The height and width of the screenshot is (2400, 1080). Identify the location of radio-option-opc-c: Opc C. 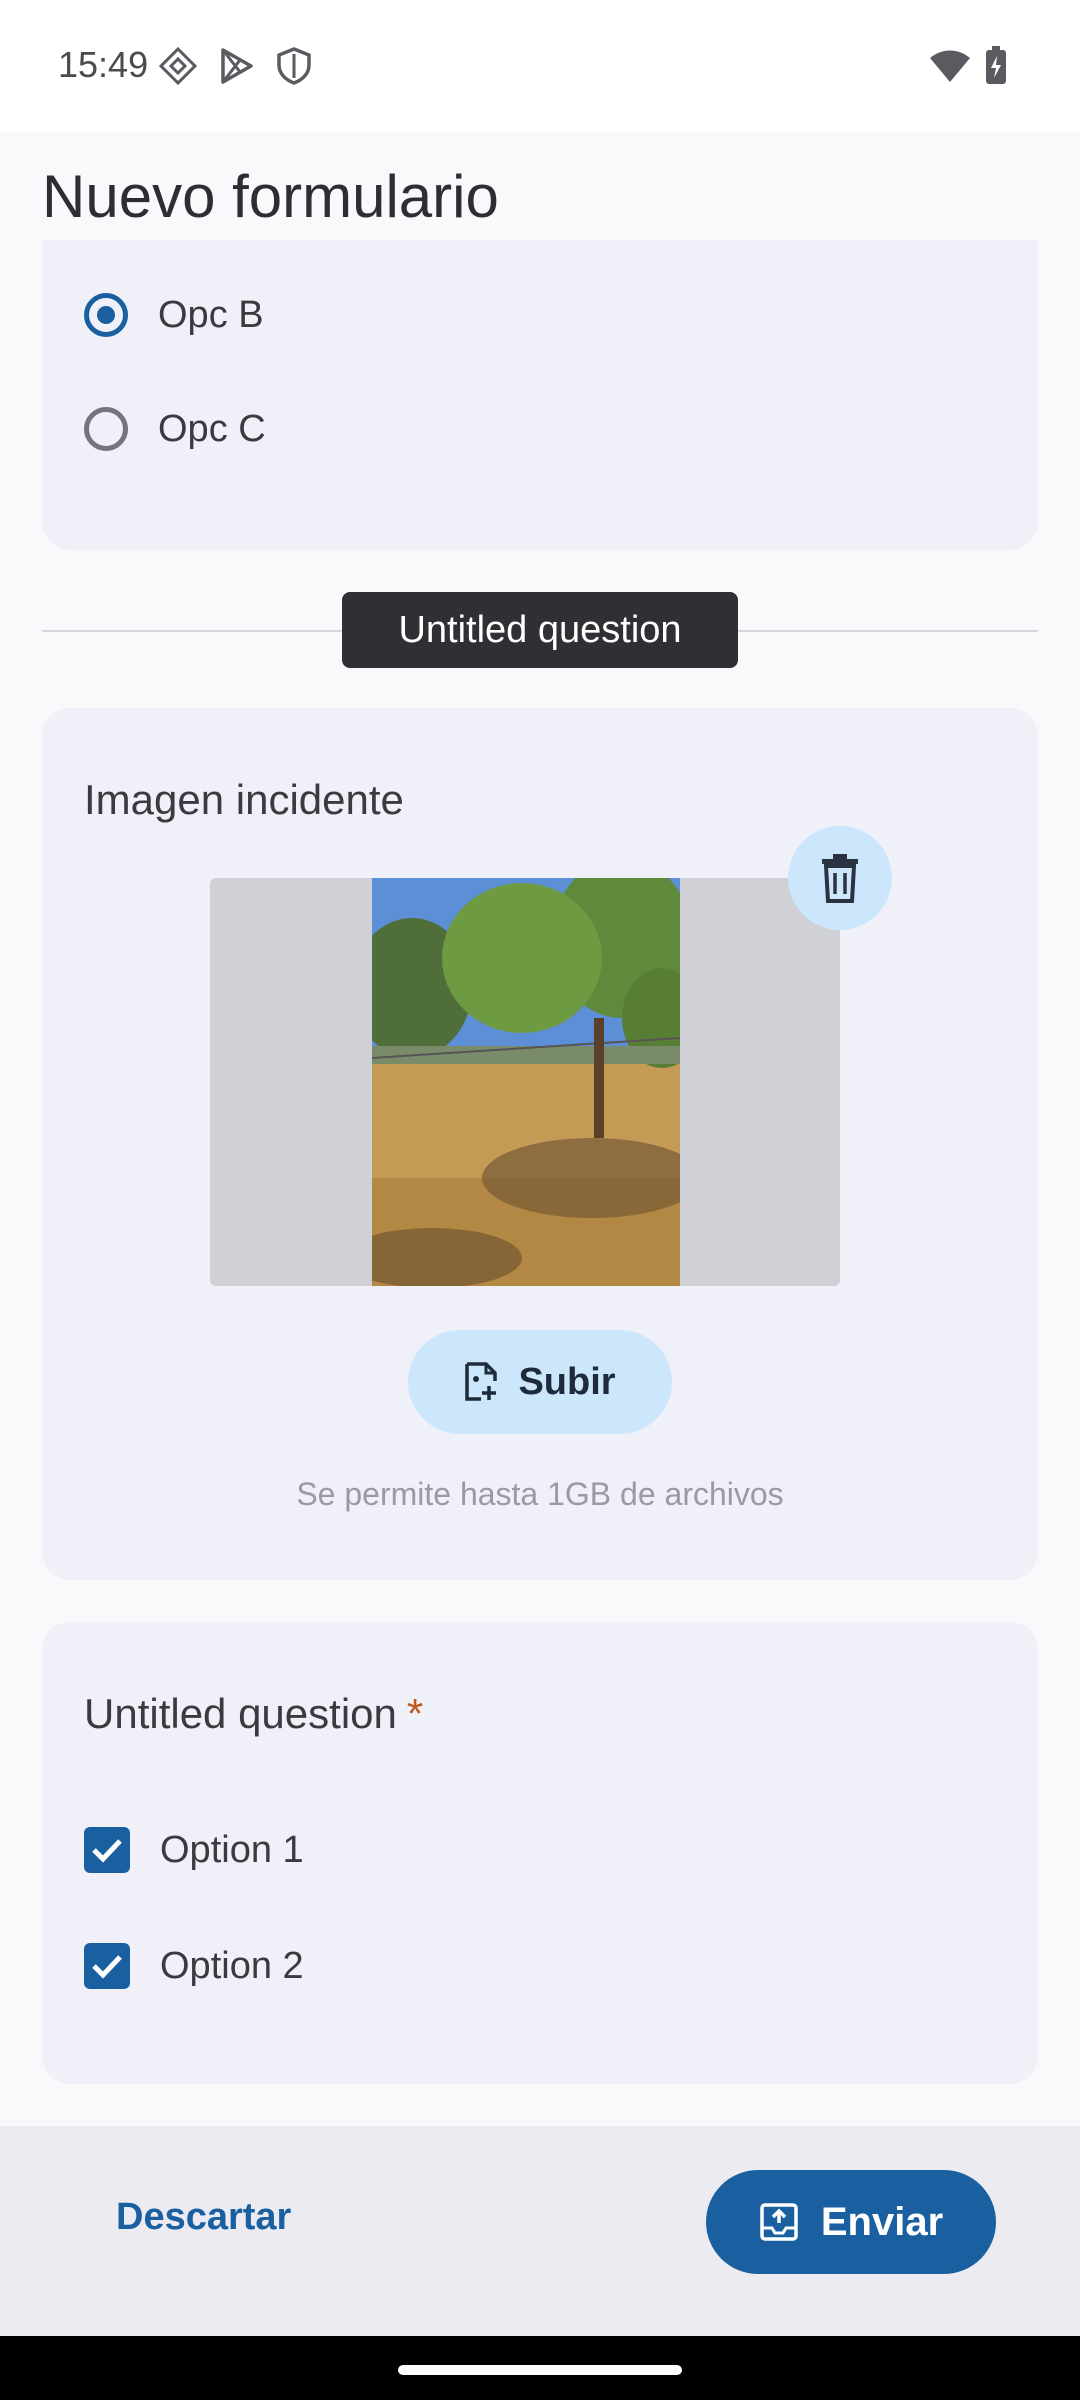
(175, 429).